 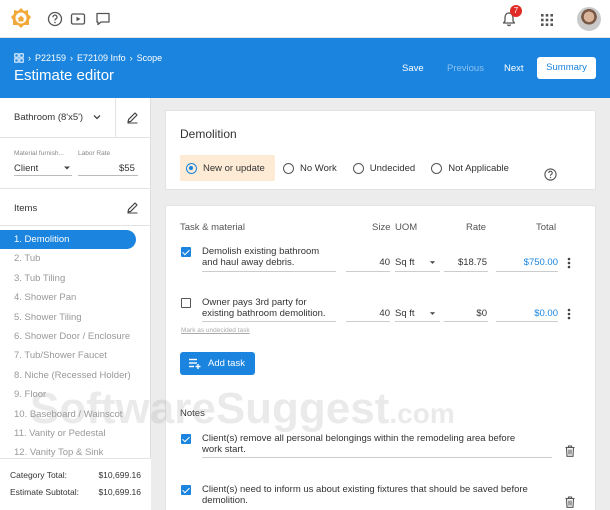 What do you see at coordinates (540, 262) in the screenshot?
I see `task-total: $750.00` at bounding box center [540, 262].